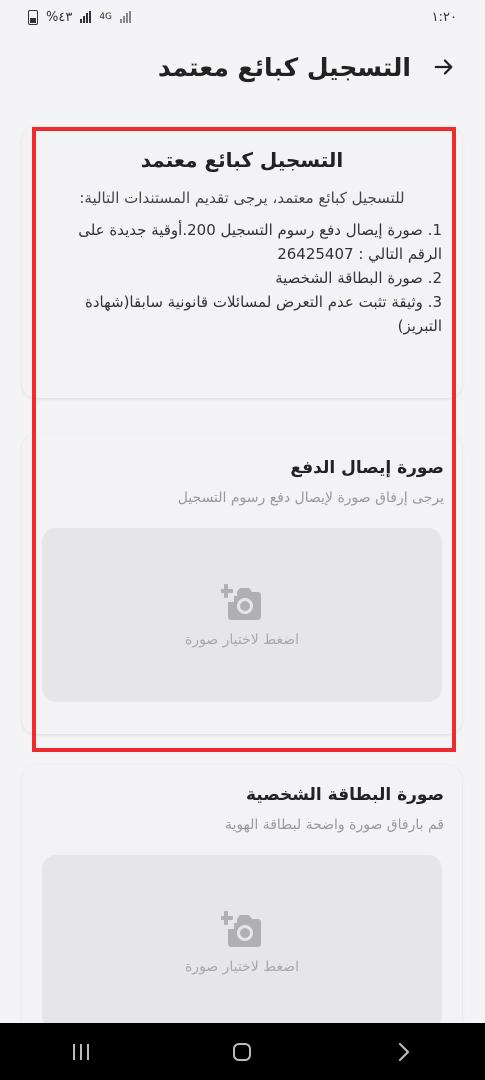 This screenshot has width=485, height=1080. I want to click on page-title: التسجيل كبائع معتمد, so click(284, 67).